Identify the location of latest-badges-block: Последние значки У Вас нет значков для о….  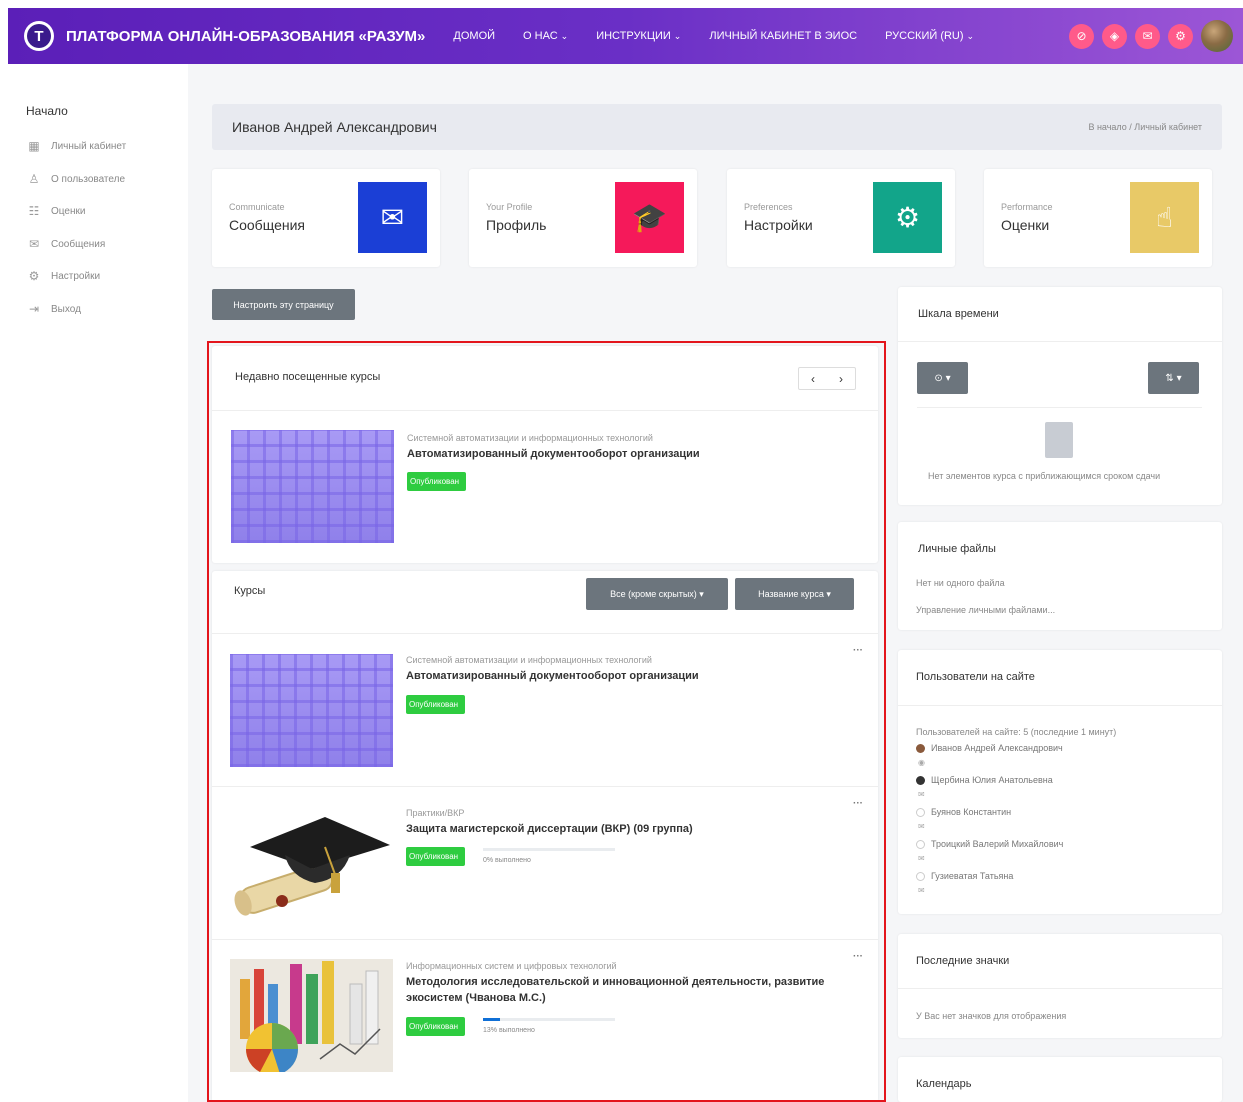
(1060, 986).